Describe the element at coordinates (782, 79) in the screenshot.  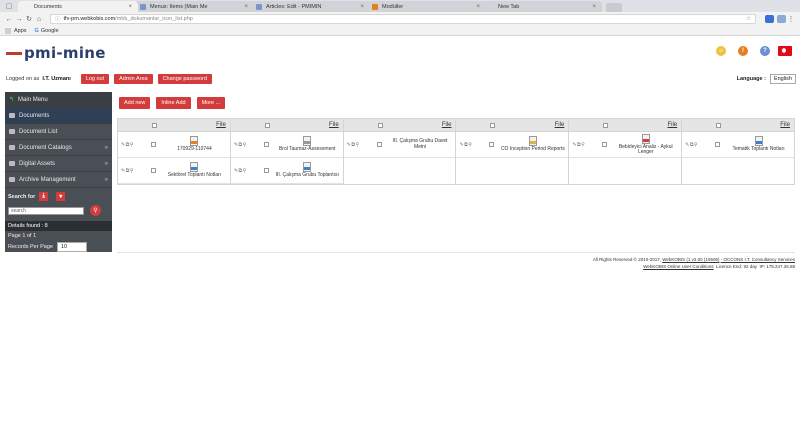
I see `language-select: English` at that location.